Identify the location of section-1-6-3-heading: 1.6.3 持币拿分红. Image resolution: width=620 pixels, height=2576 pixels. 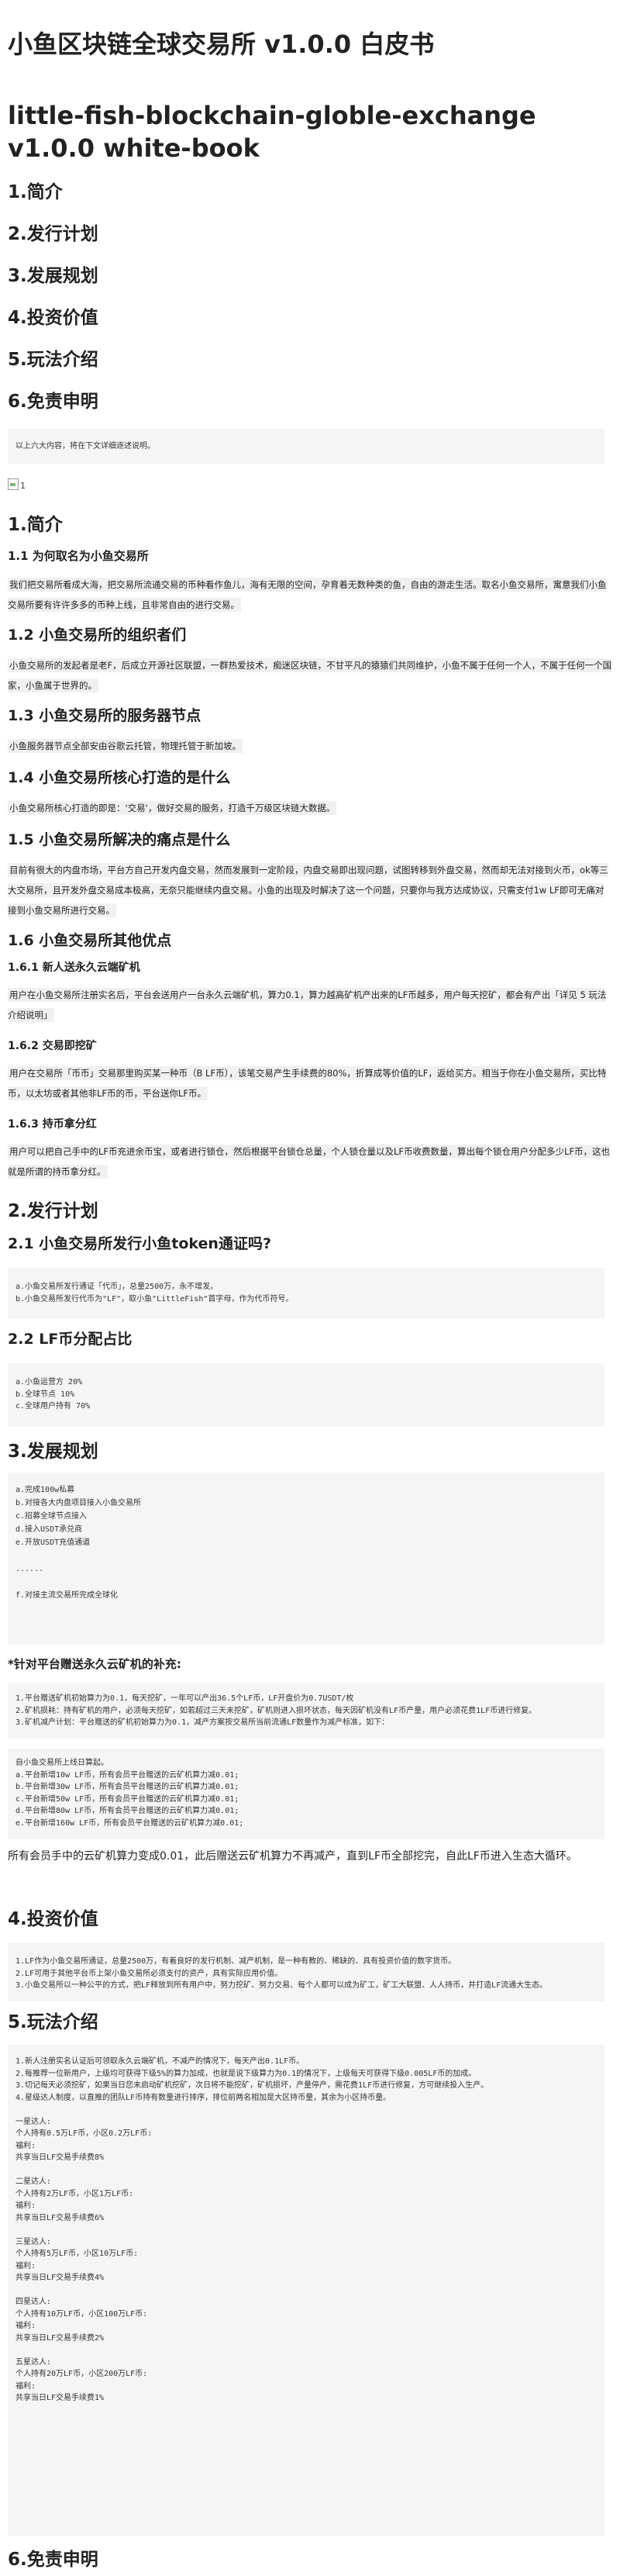
(52, 1124).